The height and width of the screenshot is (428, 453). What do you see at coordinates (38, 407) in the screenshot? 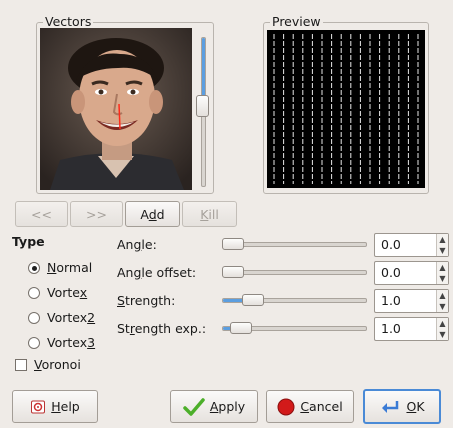
I see `help-icon` at bounding box center [38, 407].